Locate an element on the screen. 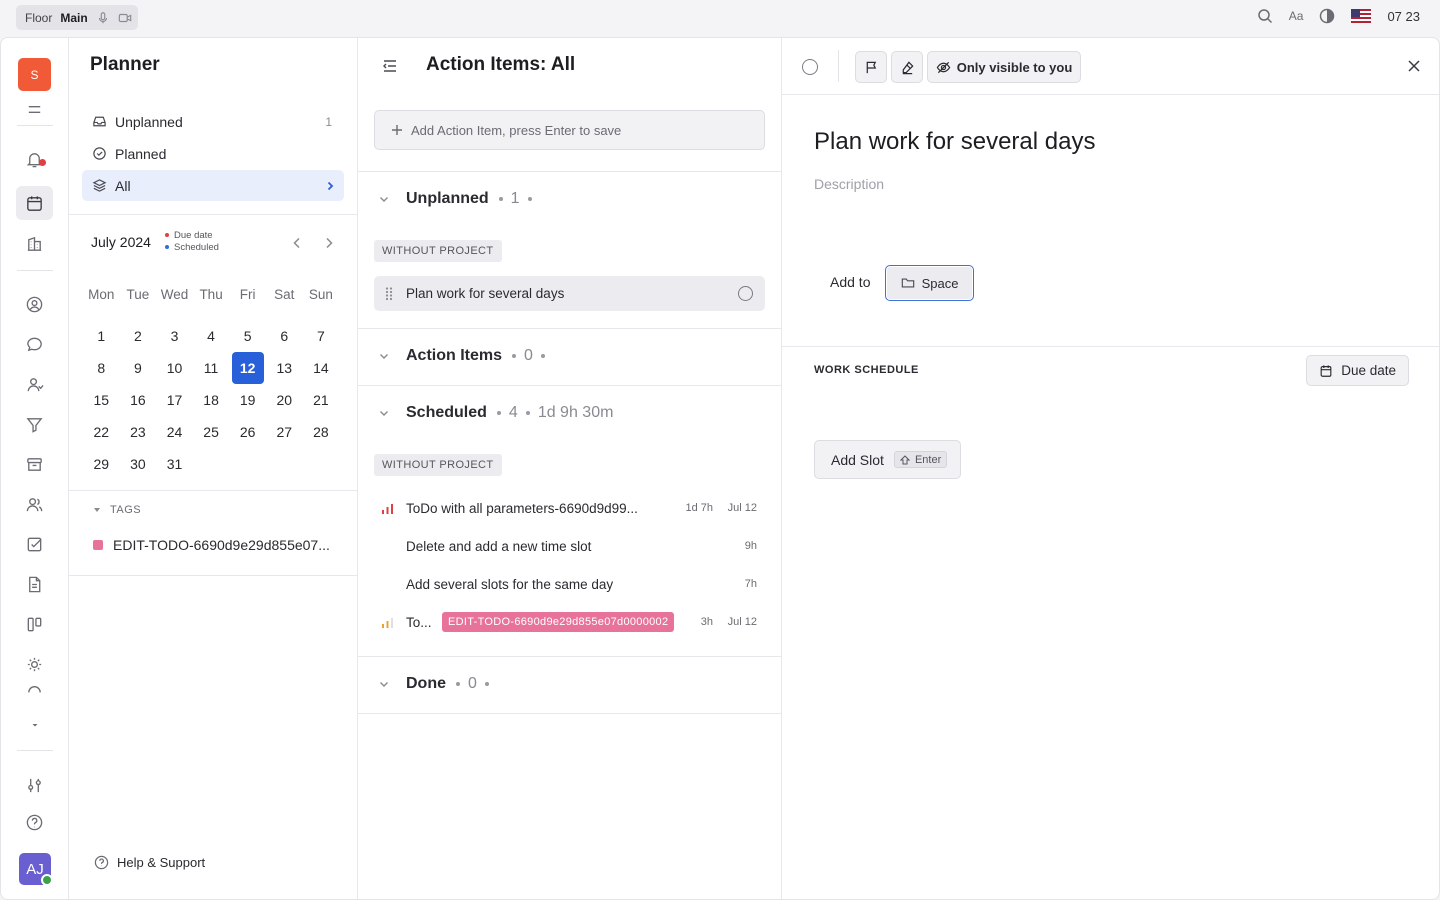  archive-icon is located at coordinates (34, 464).